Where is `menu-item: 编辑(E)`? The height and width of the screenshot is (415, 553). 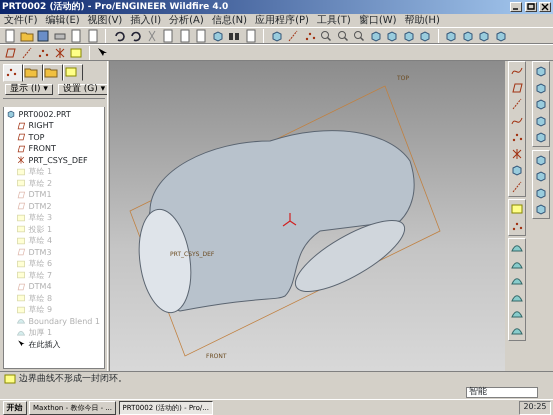
menu-item: 编辑(E) is located at coordinates (63, 20).